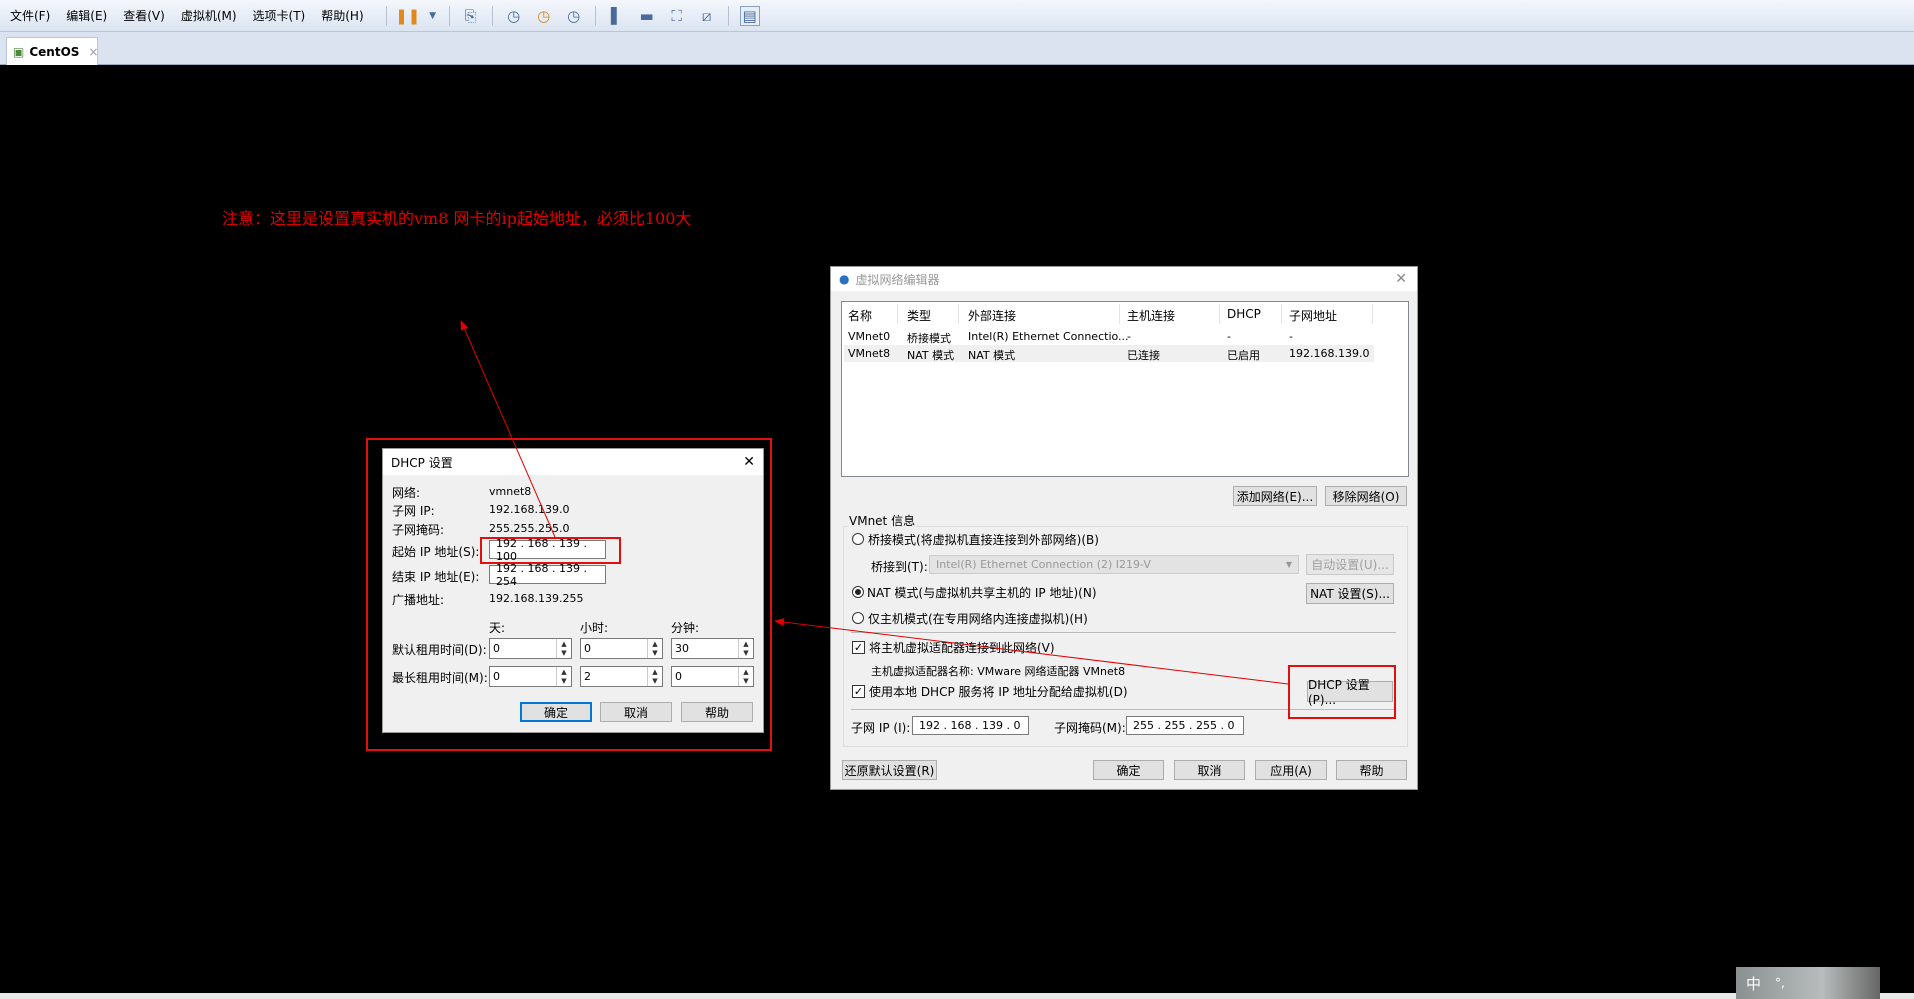  I want to click on arrow-to-dhcp-dialog, so click(1031, 651).